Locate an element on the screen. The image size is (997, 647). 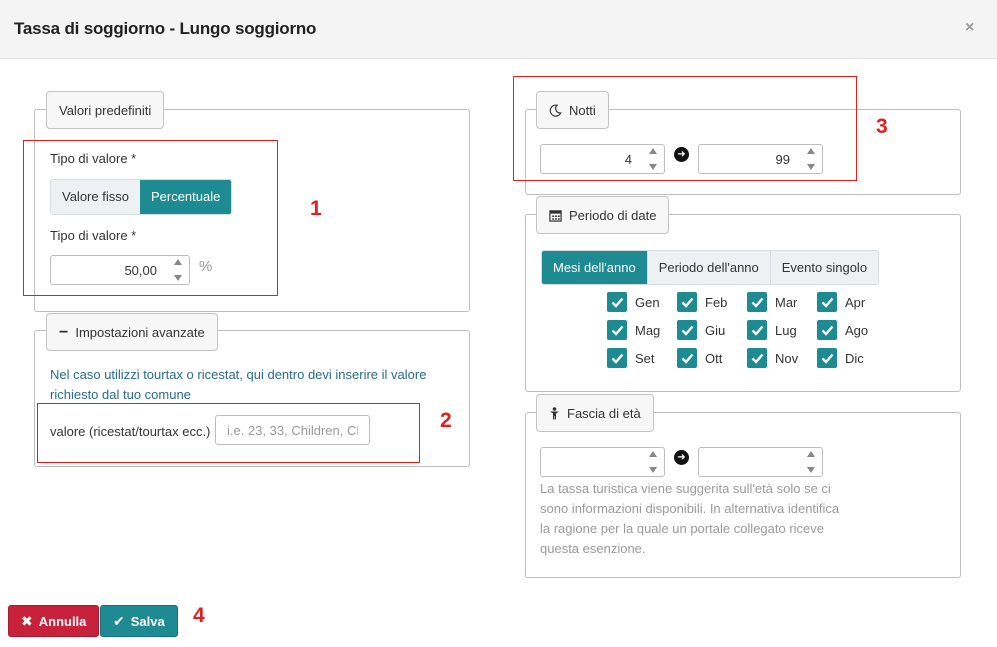
predefined-values-legend: Valori predefiniti is located at coordinates (105, 110).